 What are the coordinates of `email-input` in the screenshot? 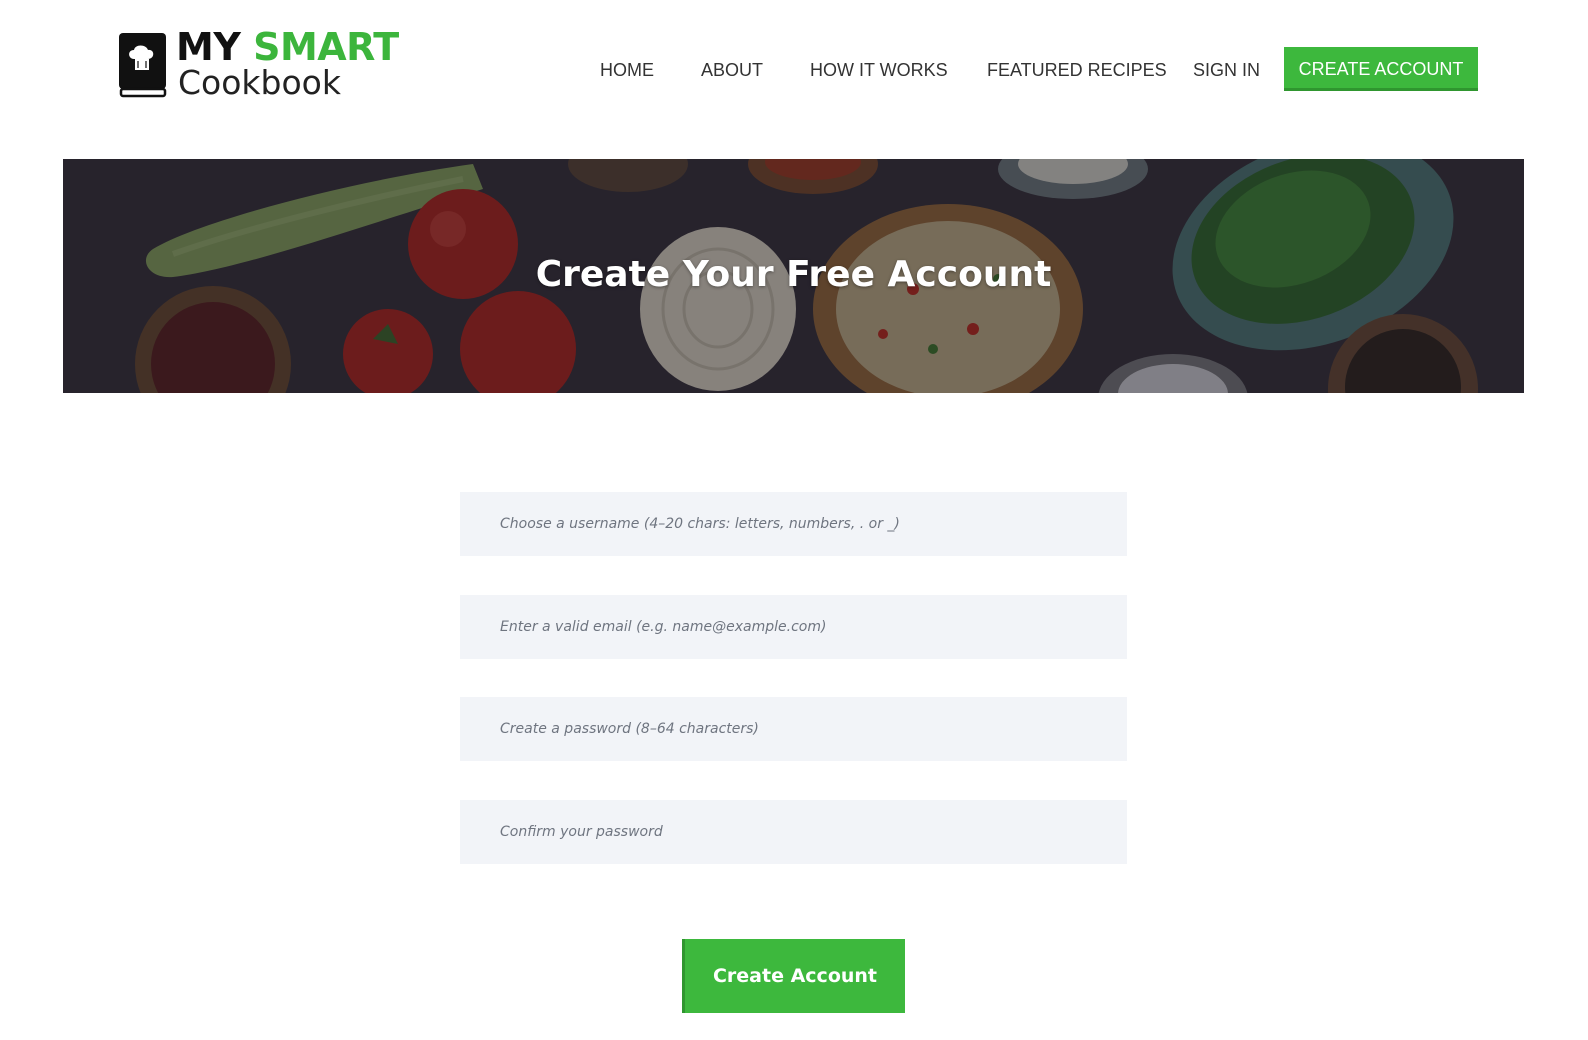 It's located at (793, 627).